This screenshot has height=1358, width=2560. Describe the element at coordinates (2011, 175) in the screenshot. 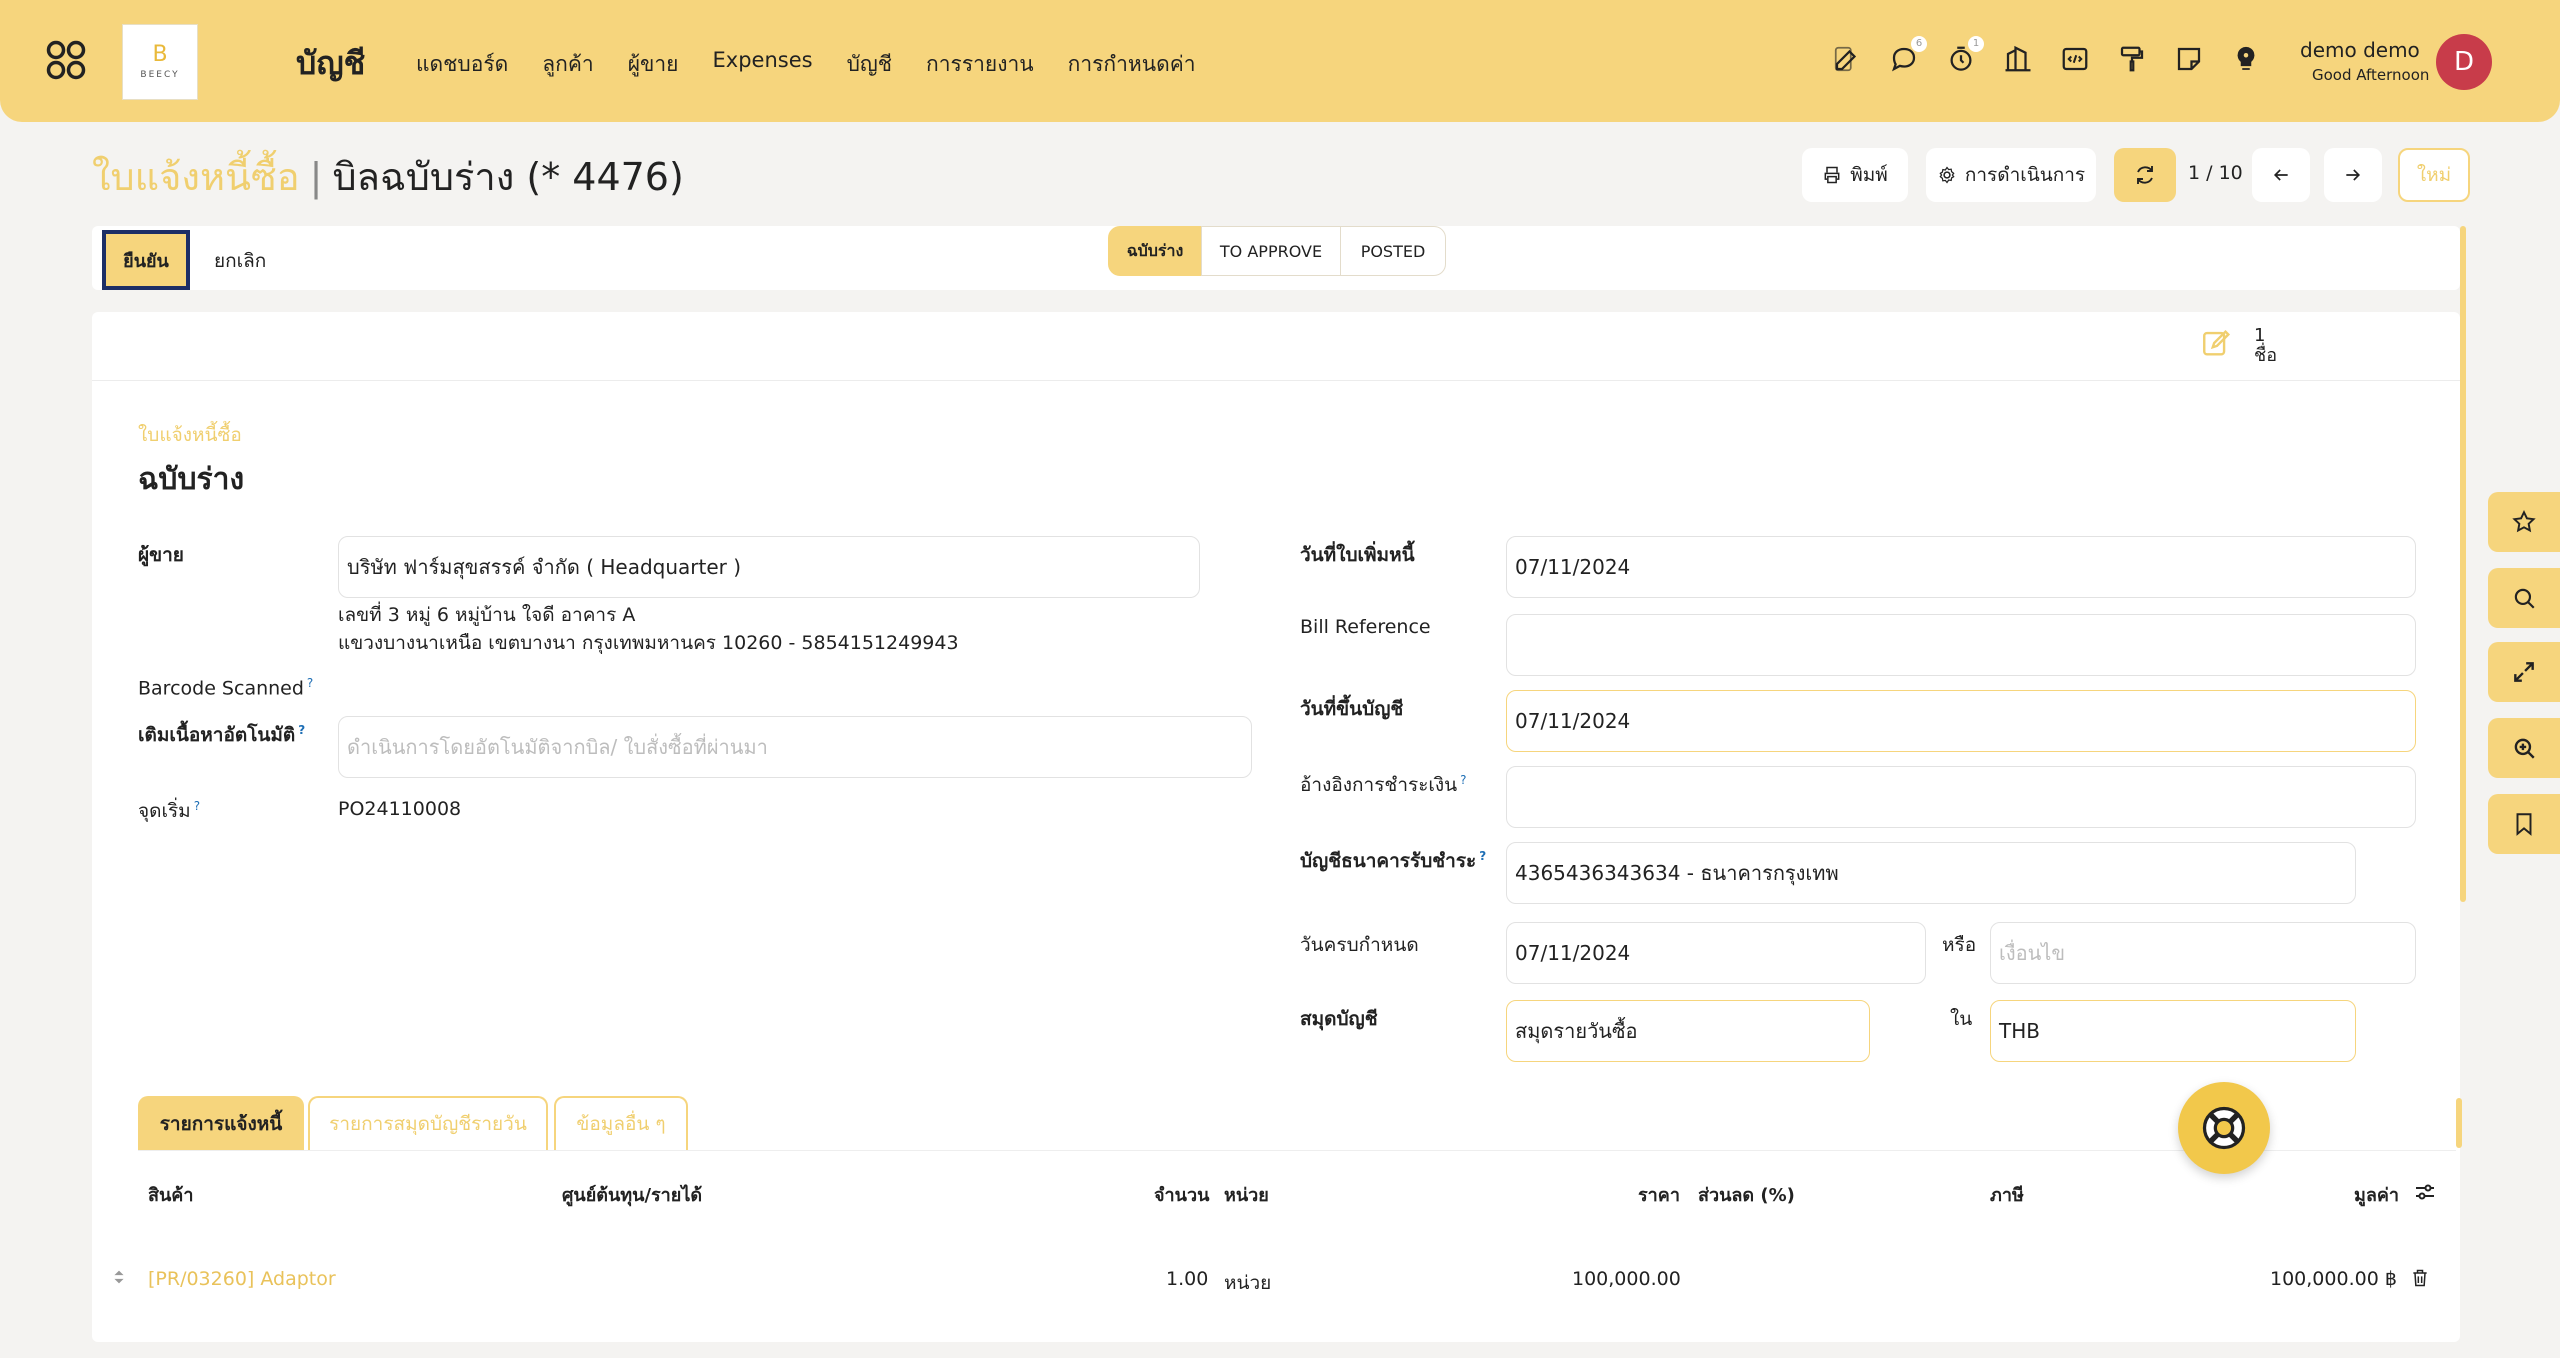

I see `action-button: การดำเนินการ` at that location.